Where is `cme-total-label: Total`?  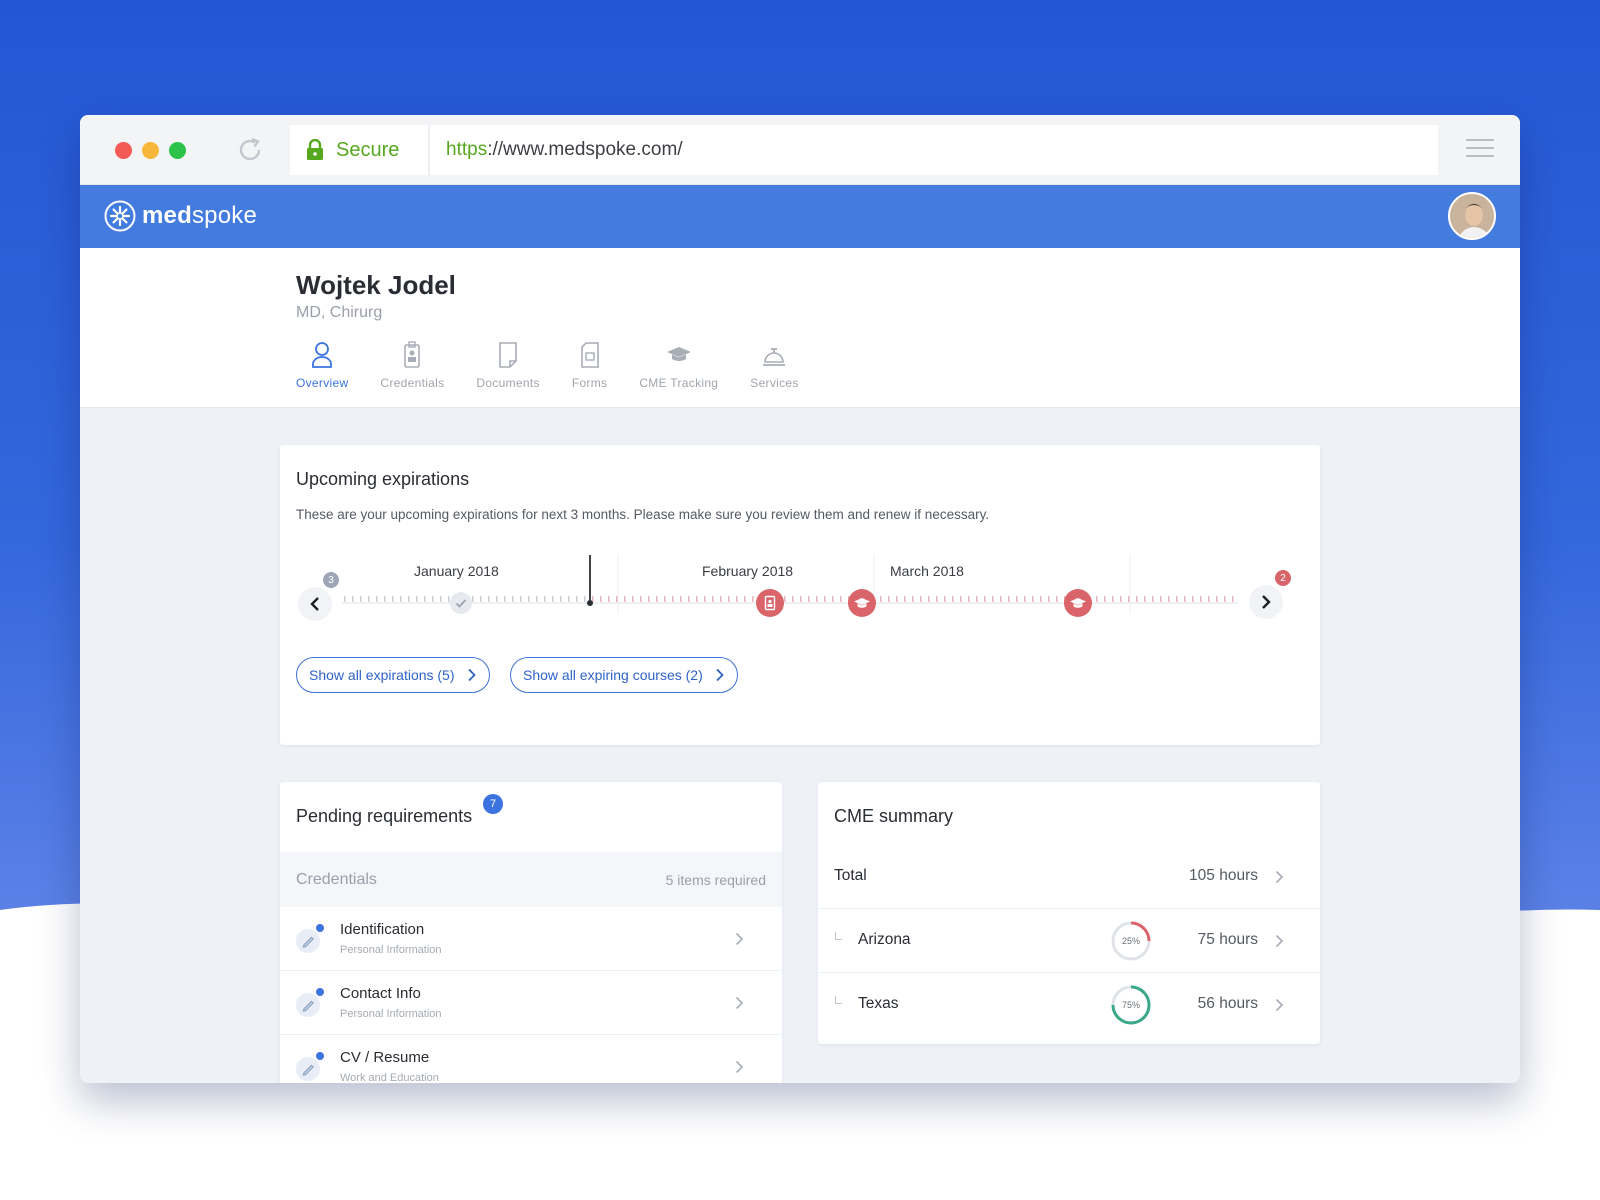 cme-total-label: Total is located at coordinates (850, 875).